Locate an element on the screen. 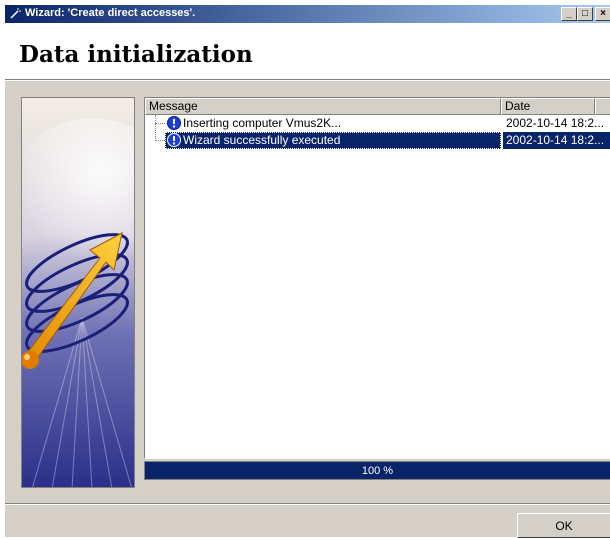 The image size is (610, 538). window-title: Wizard: 'Create direct accesses'. is located at coordinates (110, 13).